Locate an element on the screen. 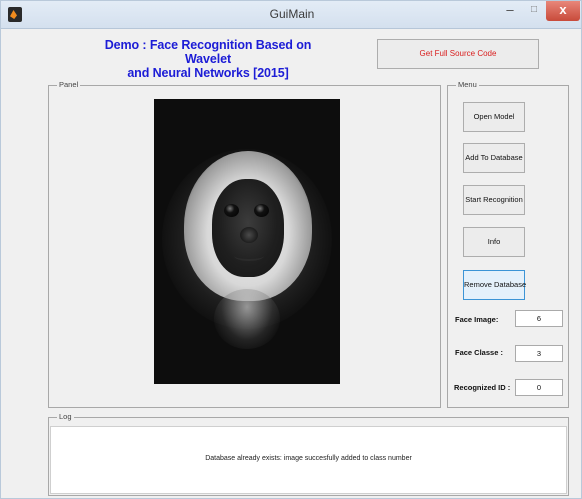  face-classe-field: 3 is located at coordinates (539, 353).